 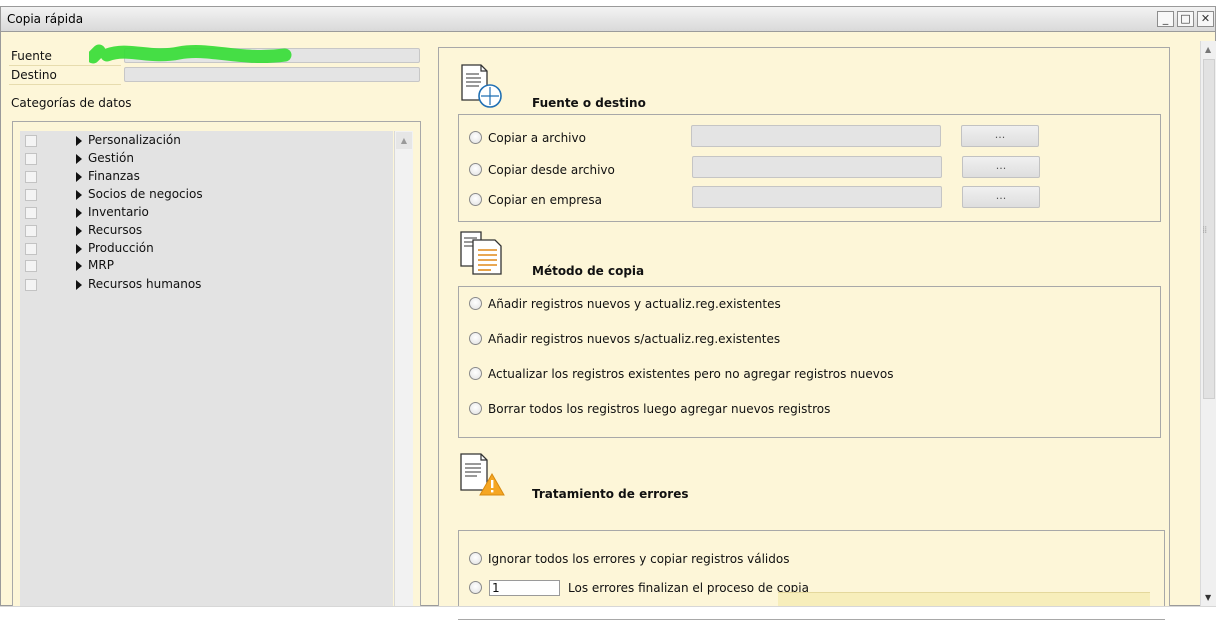 I want to click on limite-errores-radio, so click(x=475, y=587).